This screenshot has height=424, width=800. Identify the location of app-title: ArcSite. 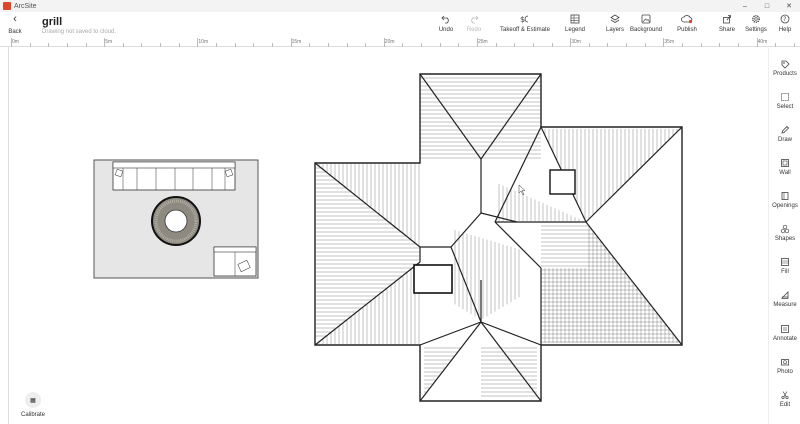
(25, 6).